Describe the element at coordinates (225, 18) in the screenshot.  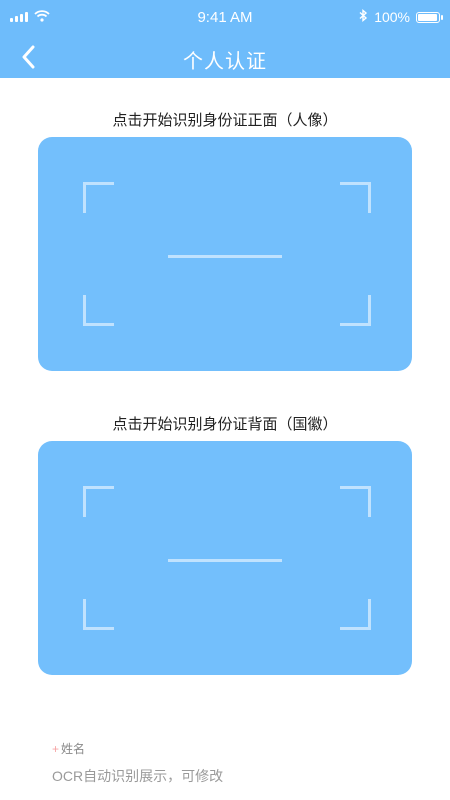
I see `status-bar: 9:41 AM 100%` at that location.